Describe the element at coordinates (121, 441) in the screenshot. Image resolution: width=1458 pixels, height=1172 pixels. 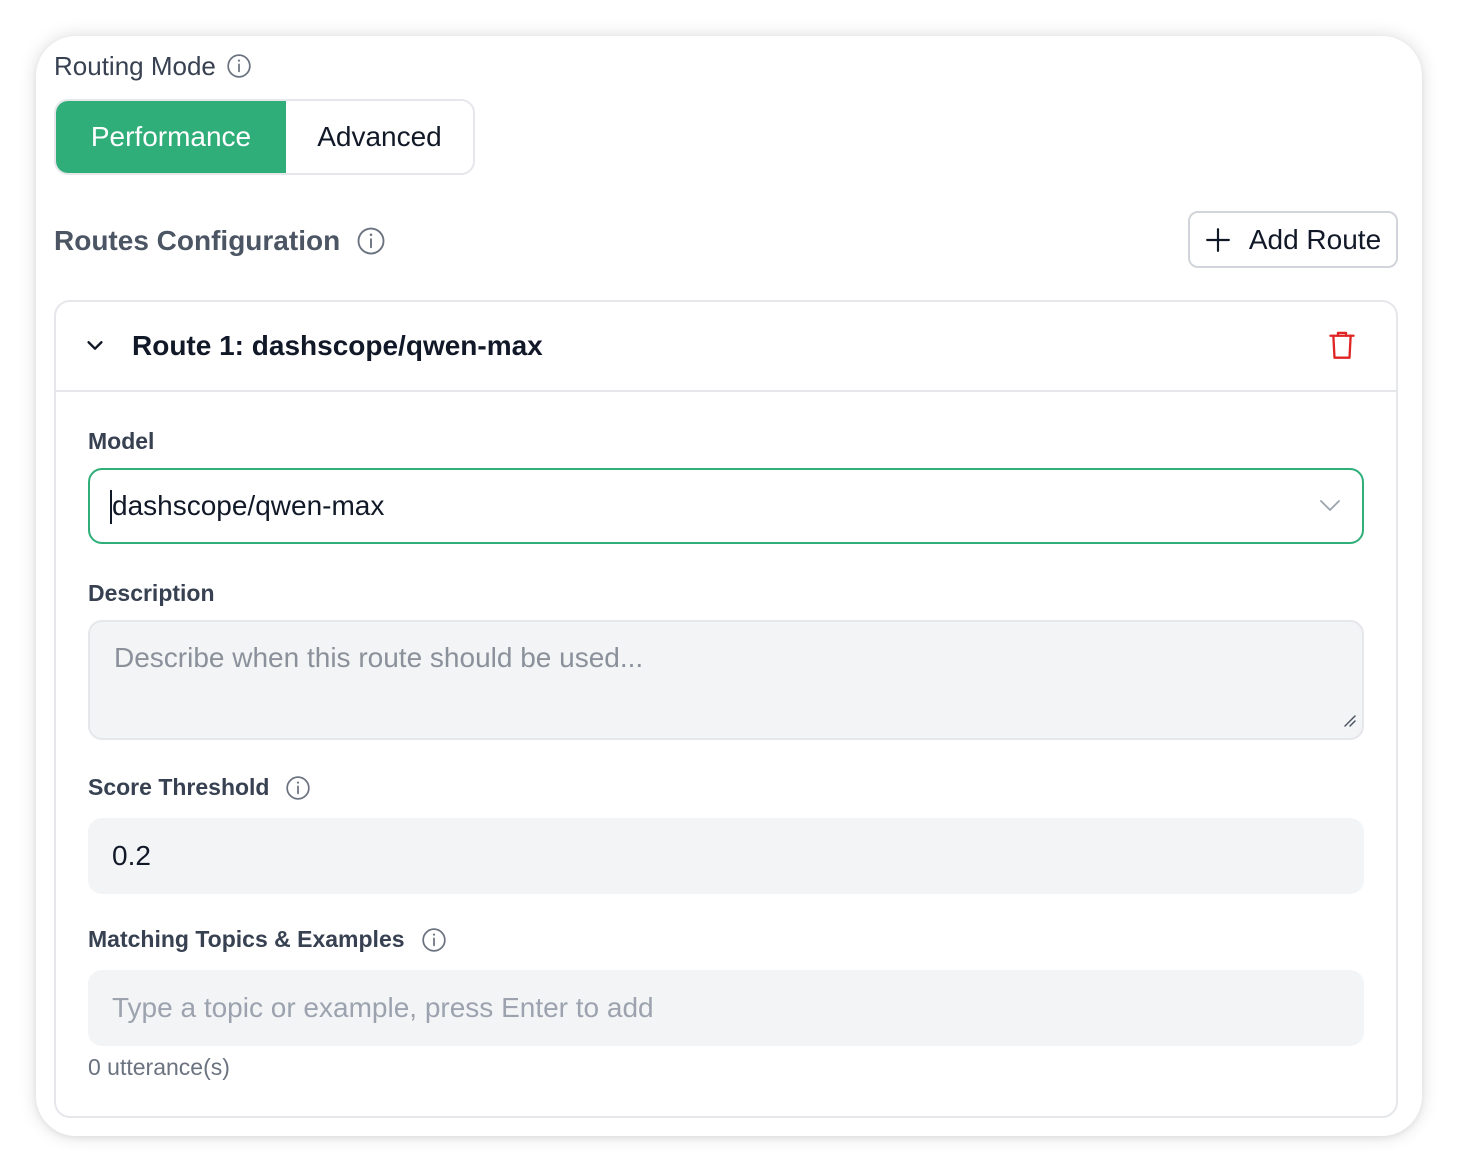
I see `model-label: Model` at that location.